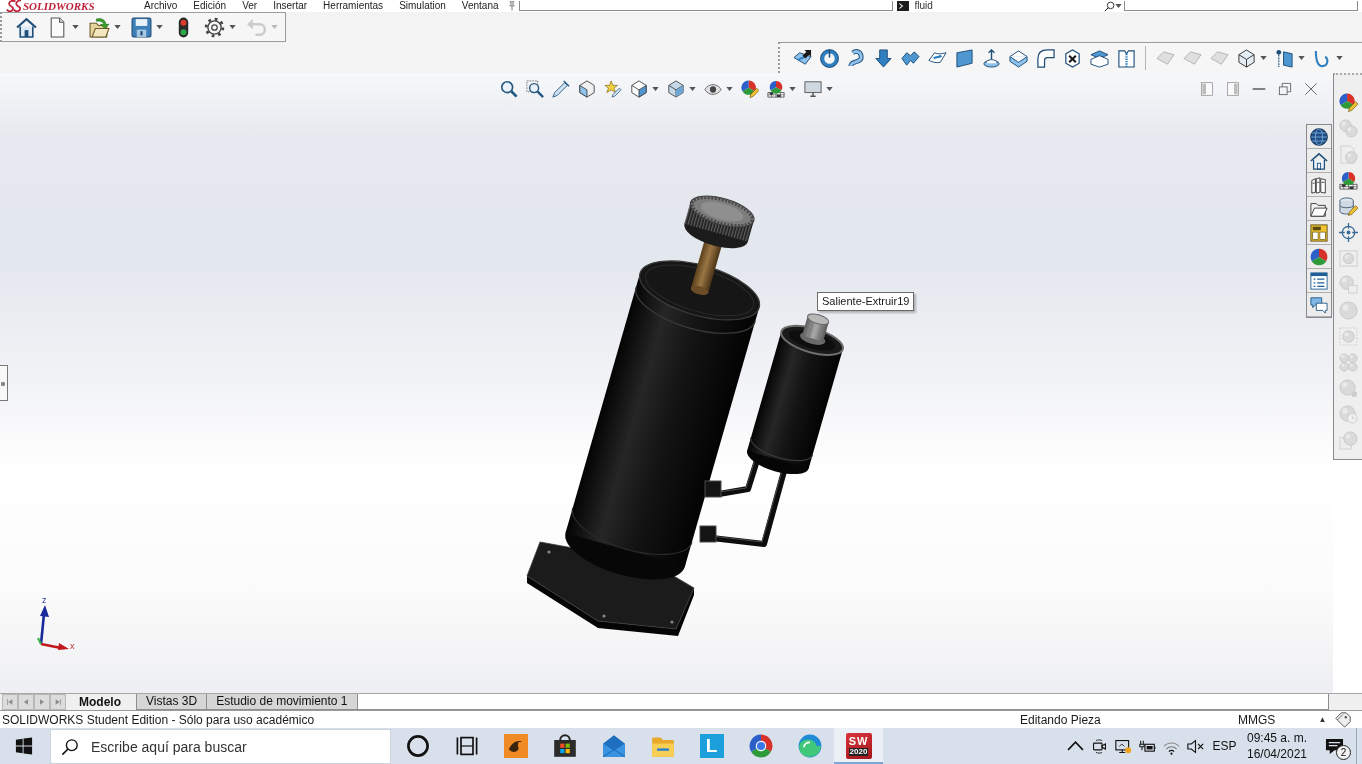 Image resolution: width=1362 pixels, height=764 pixels. What do you see at coordinates (856, 58) in the screenshot?
I see `s-curve-icon` at bounding box center [856, 58].